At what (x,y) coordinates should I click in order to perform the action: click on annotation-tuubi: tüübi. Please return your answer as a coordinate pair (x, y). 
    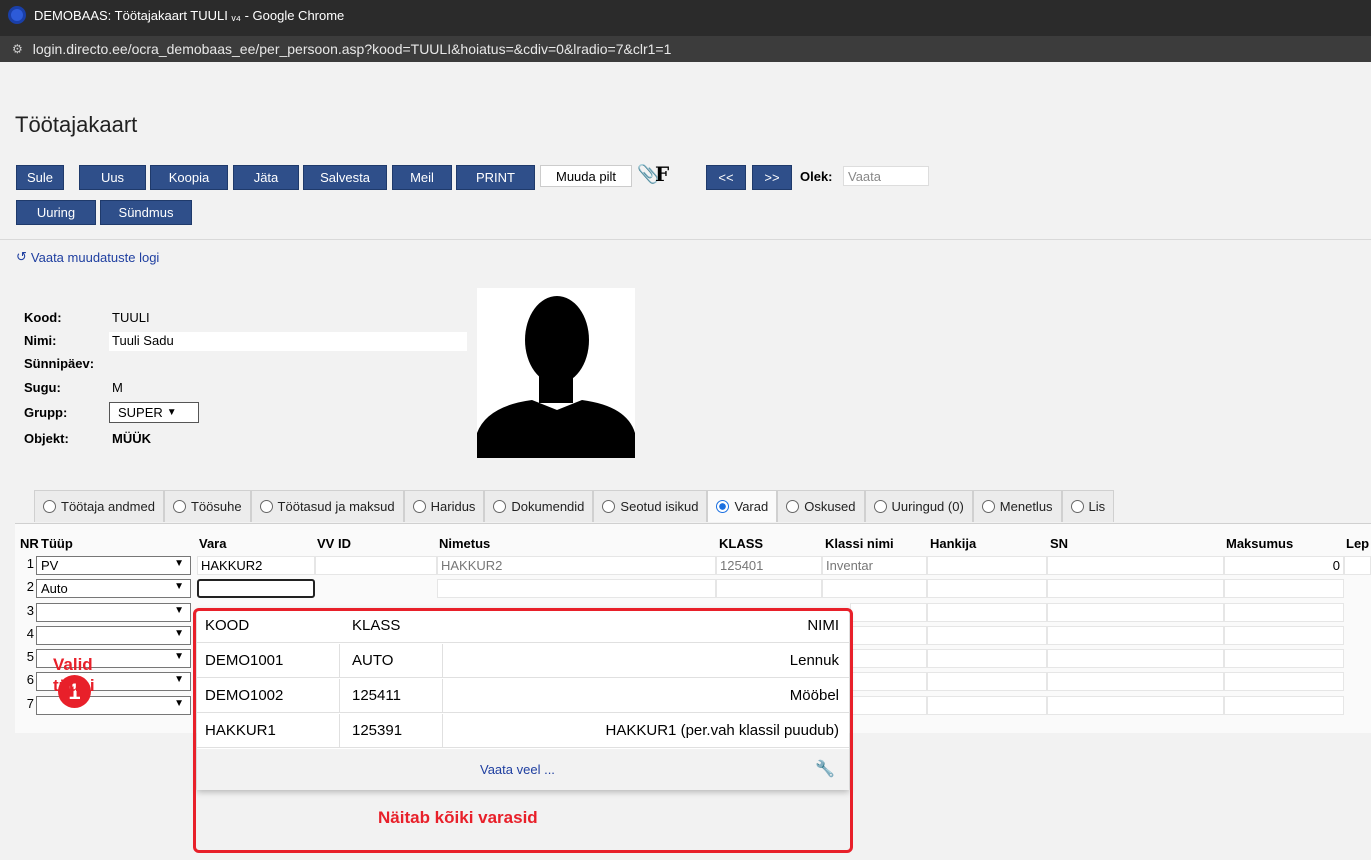
    Looking at the image, I should click on (74, 685).